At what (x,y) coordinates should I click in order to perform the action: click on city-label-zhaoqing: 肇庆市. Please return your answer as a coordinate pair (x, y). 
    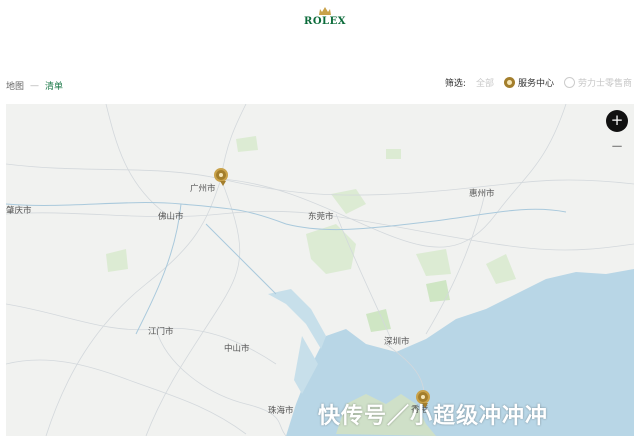
    Looking at the image, I should click on (19, 211).